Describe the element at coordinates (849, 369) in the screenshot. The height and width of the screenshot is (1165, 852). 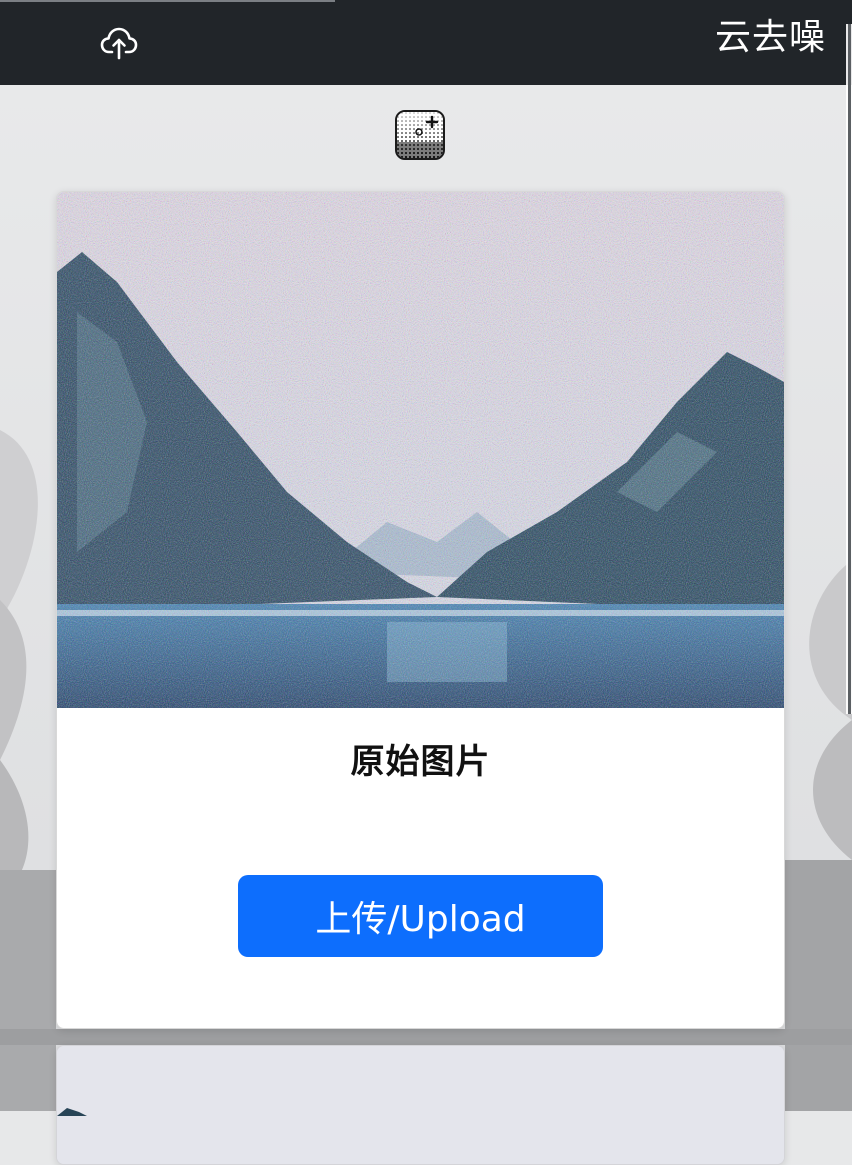
I see `scrollbar-thumb` at that location.